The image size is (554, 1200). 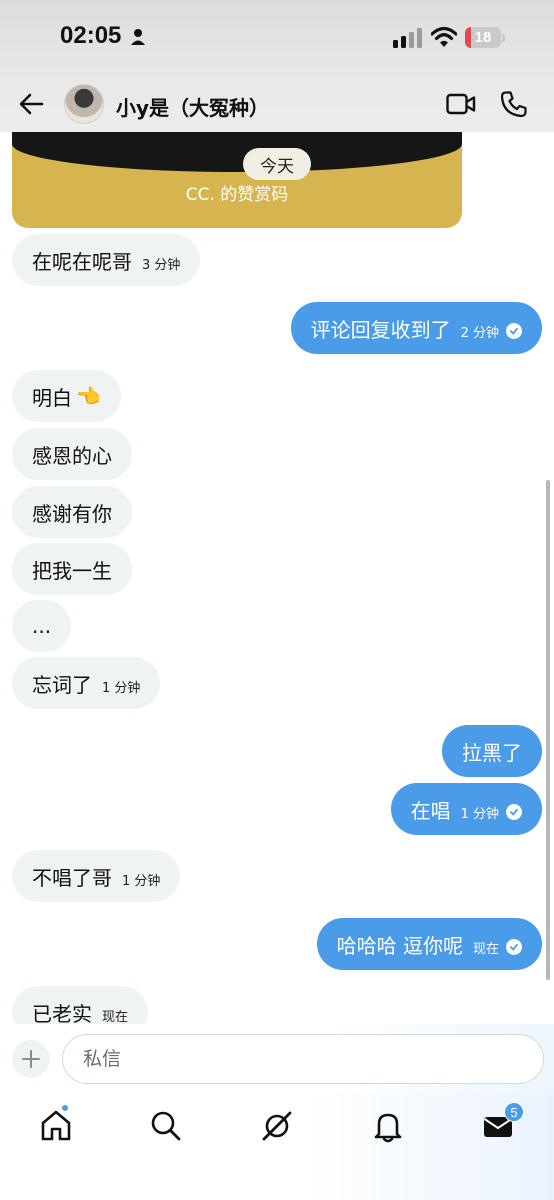 I want to click on message-bubble: 在呢在呢哥 3 分钟, so click(x=106, y=260).